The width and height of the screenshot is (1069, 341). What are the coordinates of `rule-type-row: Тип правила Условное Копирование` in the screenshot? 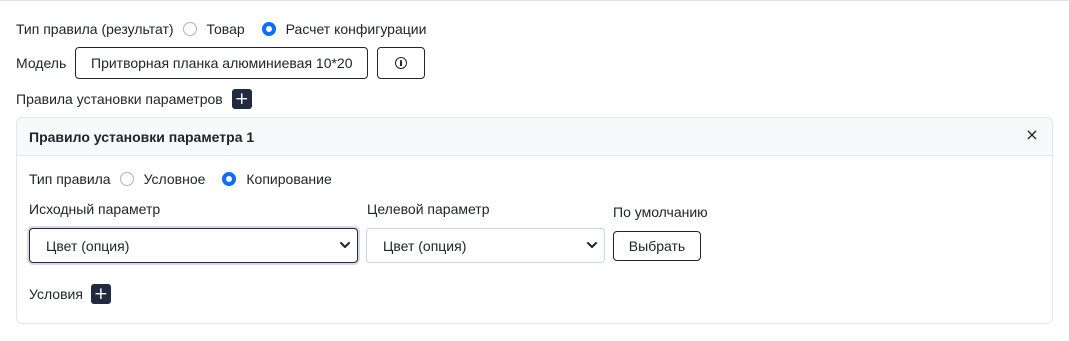 It's located at (180, 179).